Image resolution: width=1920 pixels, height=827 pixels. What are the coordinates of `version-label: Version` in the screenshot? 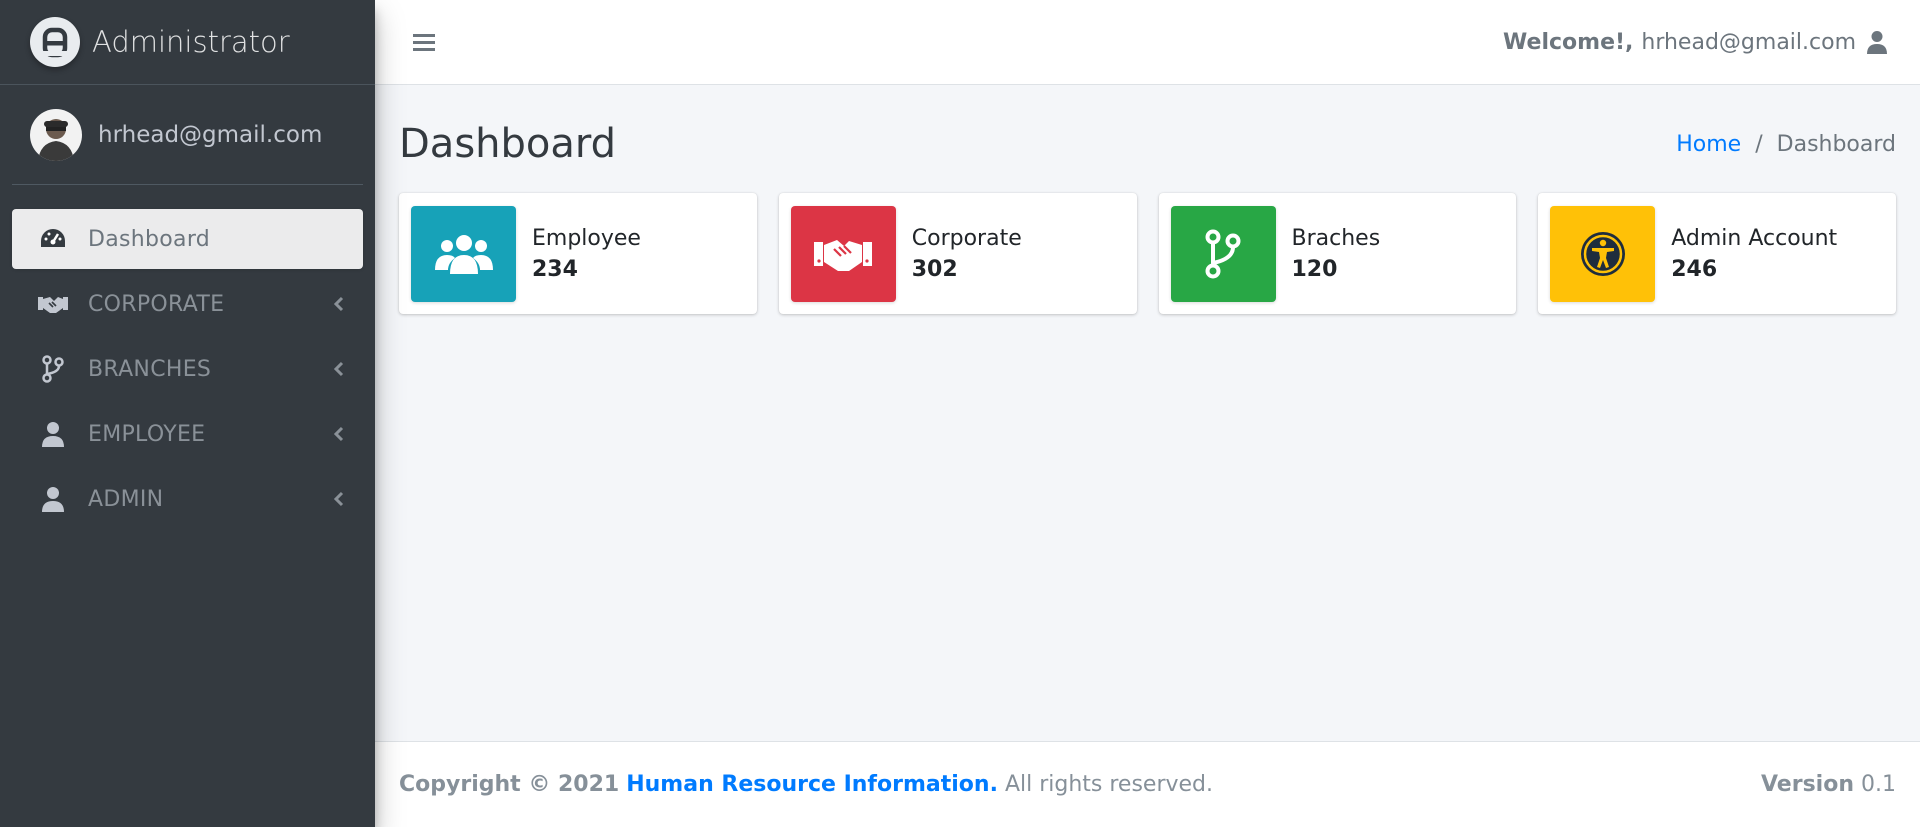 It's located at (1807, 784).